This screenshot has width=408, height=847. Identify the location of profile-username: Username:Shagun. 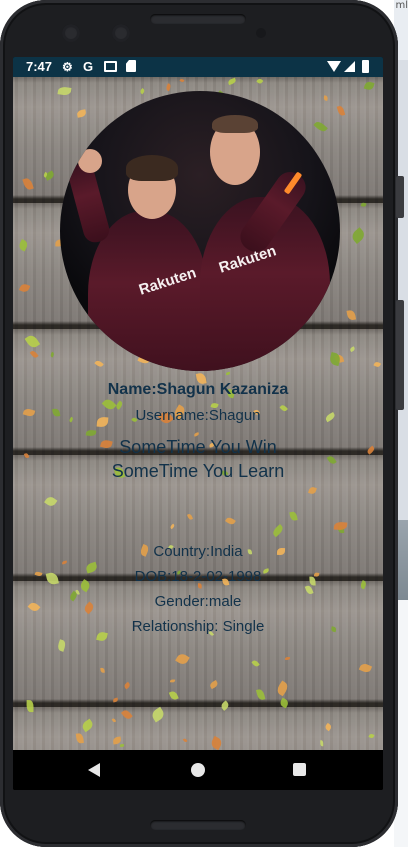
(198, 415).